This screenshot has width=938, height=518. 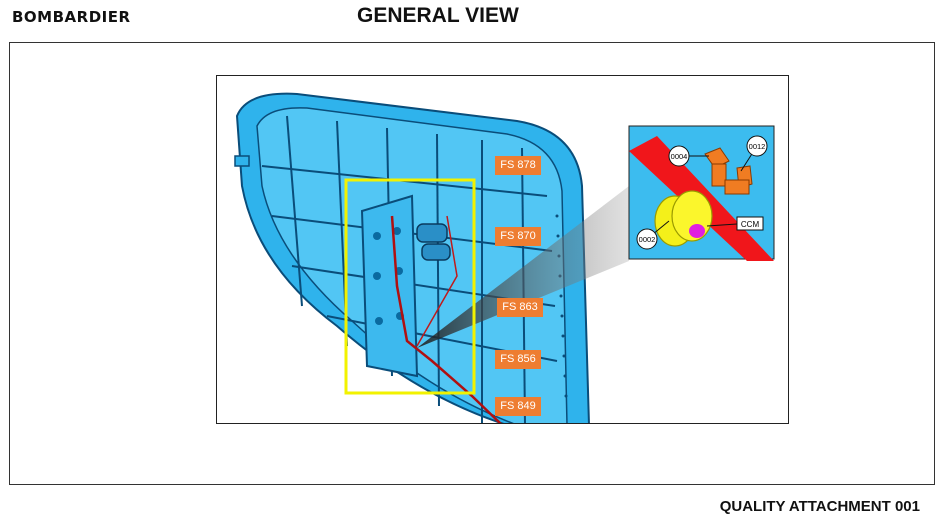 I want to click on callout-0012: 0012, so click(x=757, y=146).